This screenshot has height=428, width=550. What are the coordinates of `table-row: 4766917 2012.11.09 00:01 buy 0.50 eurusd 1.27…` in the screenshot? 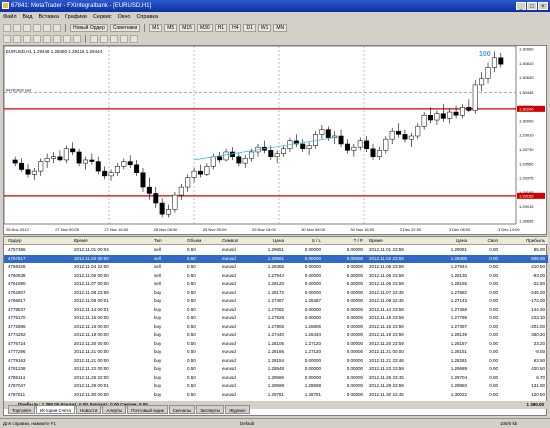 It's located at (276, 301).